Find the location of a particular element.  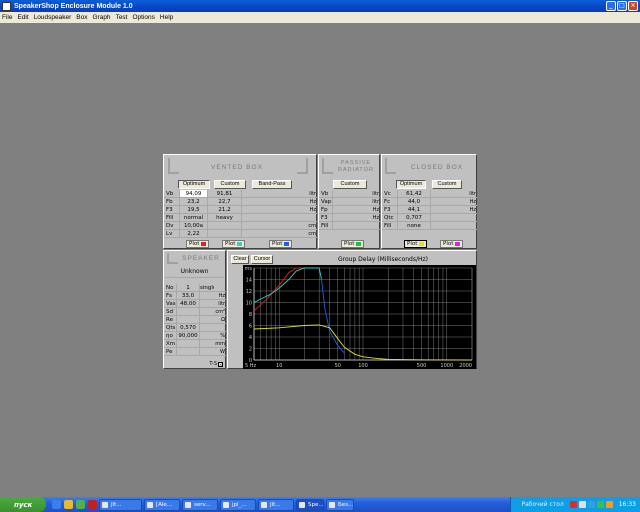

menu-box: Box is located at coordinates (81, 17).